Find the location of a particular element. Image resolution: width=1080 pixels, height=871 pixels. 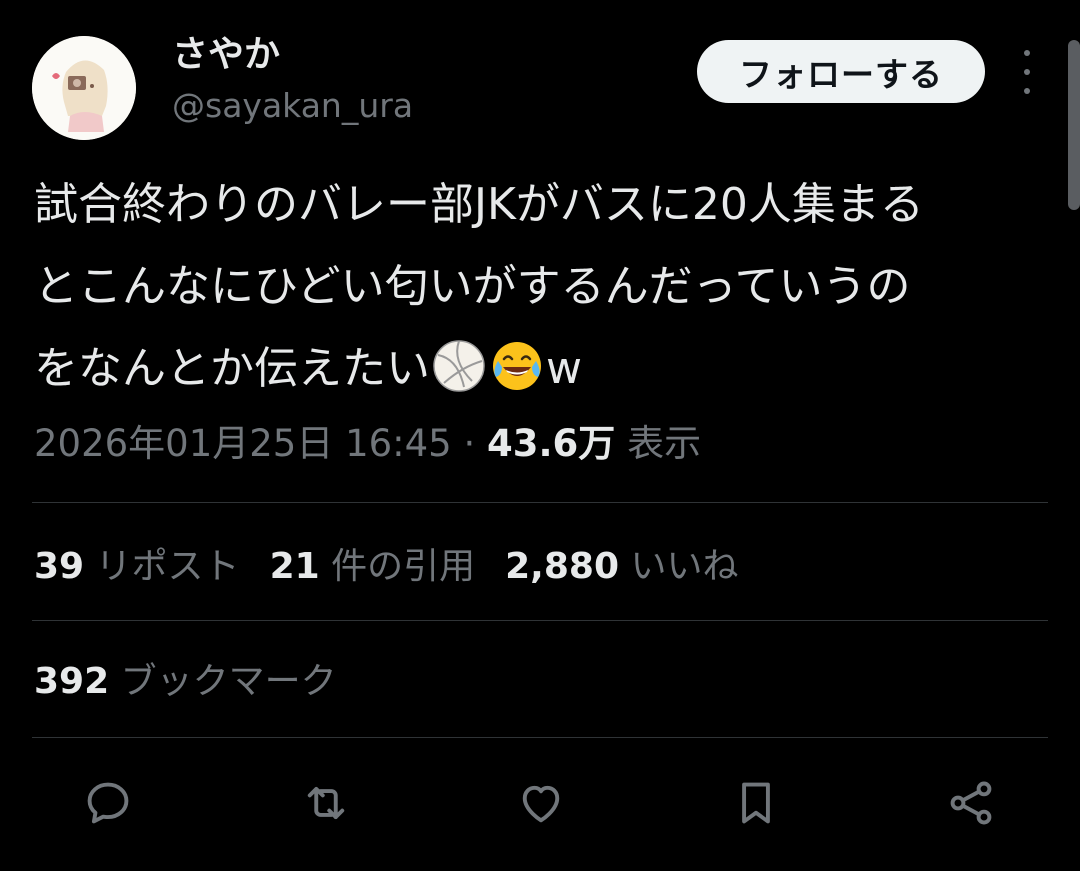

reply-button is located at coordinates (108, 803).